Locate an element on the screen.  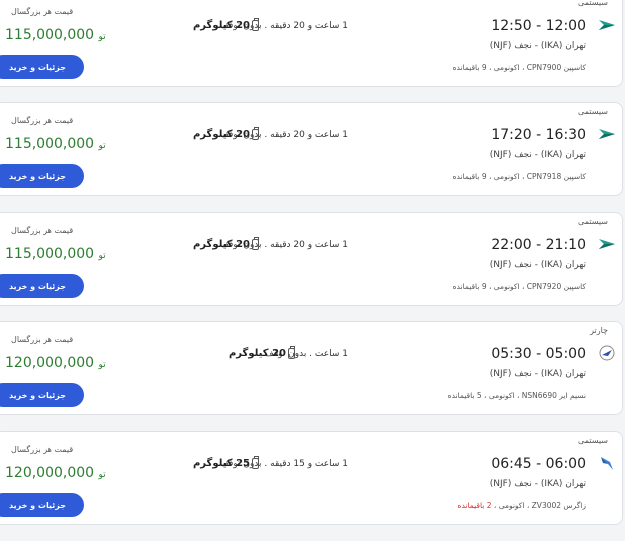
baggage-allowance: 25 کیلوگرم is located at coordinates (225, 462).